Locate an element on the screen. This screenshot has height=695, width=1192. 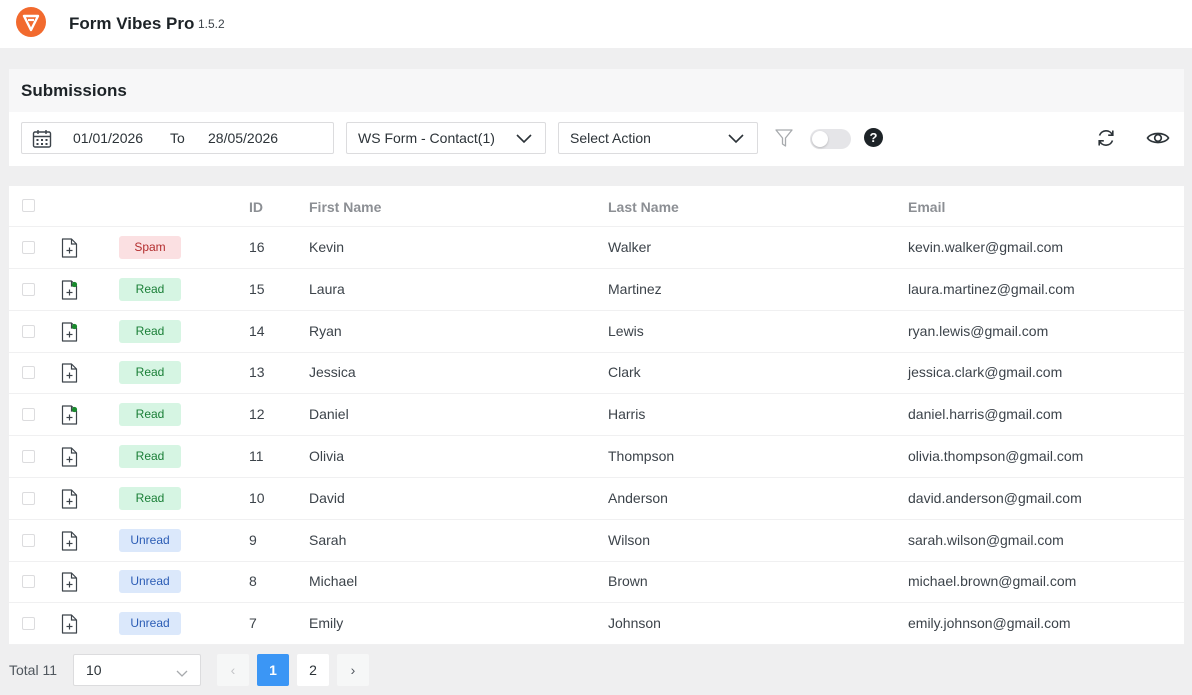
date-range-picker: 01/01/2026 To 28/05/2026 is located at coordinates (177, 138).